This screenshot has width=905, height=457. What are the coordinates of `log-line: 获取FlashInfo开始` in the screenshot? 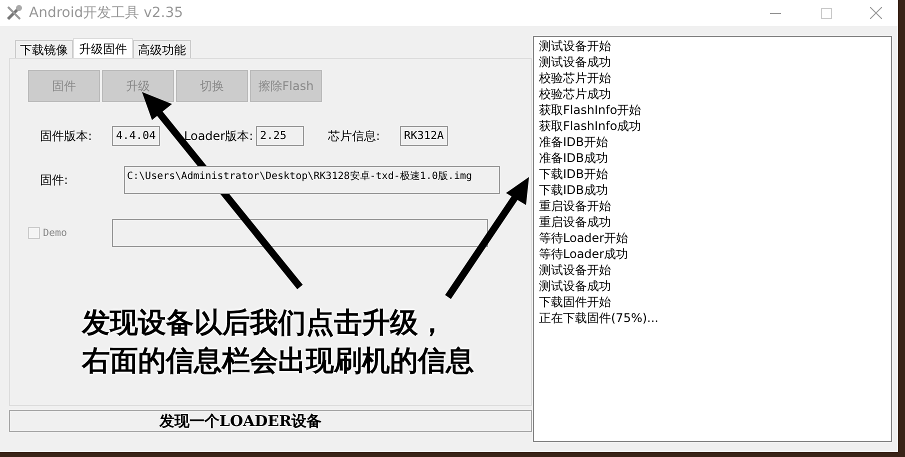 It's located at (590, 110).